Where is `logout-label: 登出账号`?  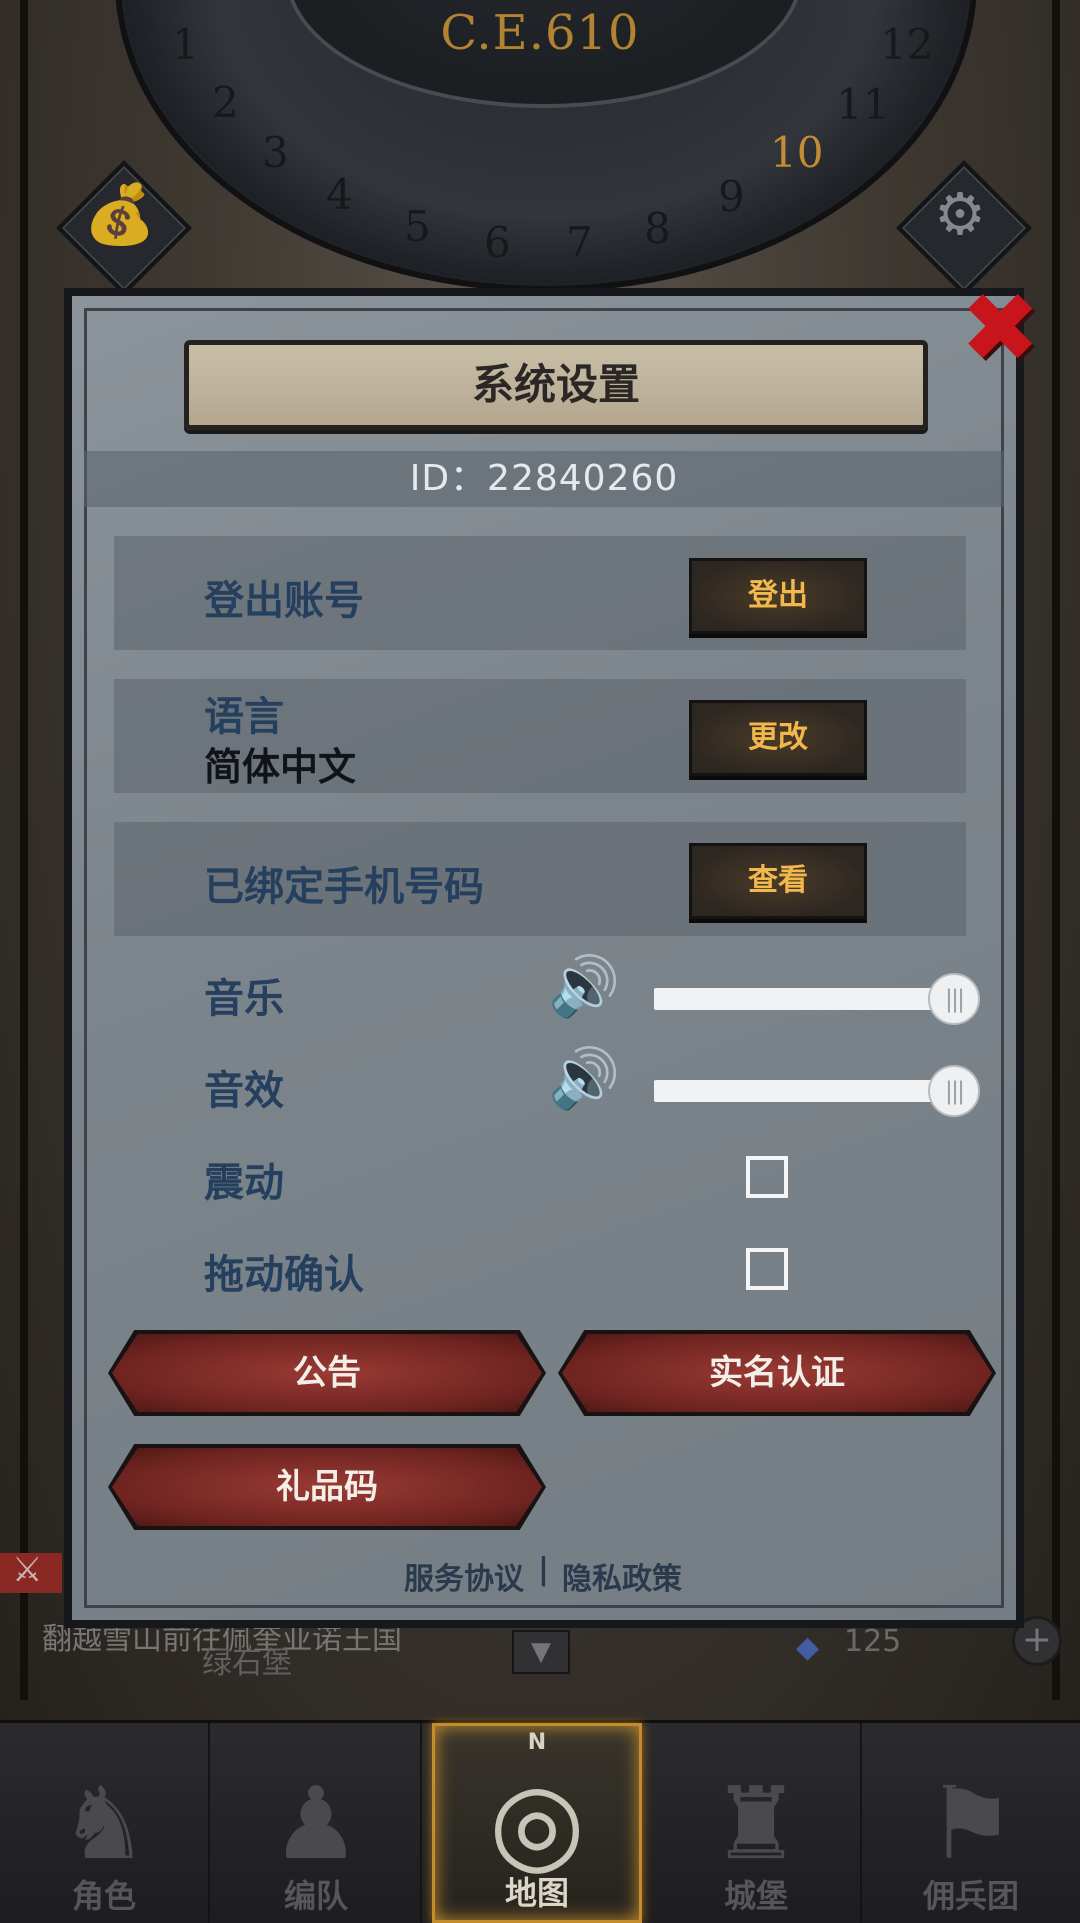
logout-label: 登出账号 is located at coordinates (284, 601).